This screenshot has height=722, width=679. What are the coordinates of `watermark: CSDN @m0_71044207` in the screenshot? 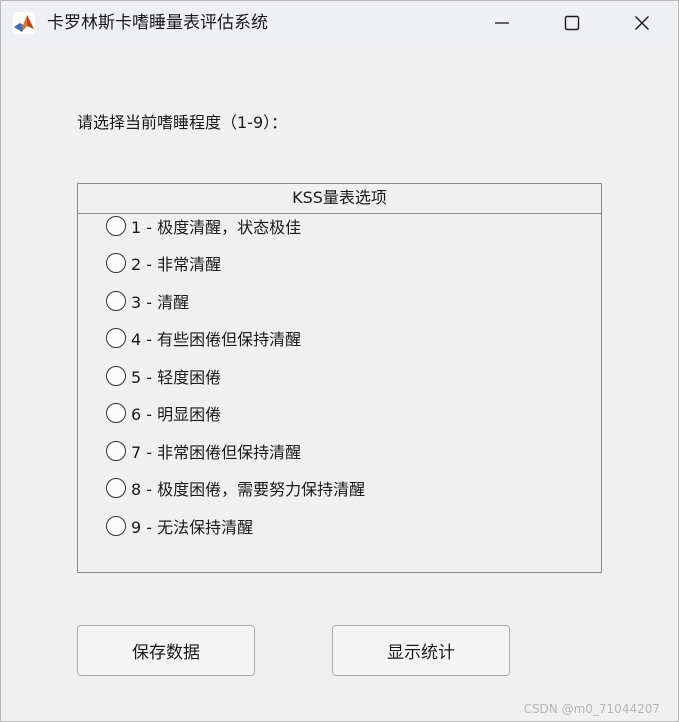 It's located at (591, 709).